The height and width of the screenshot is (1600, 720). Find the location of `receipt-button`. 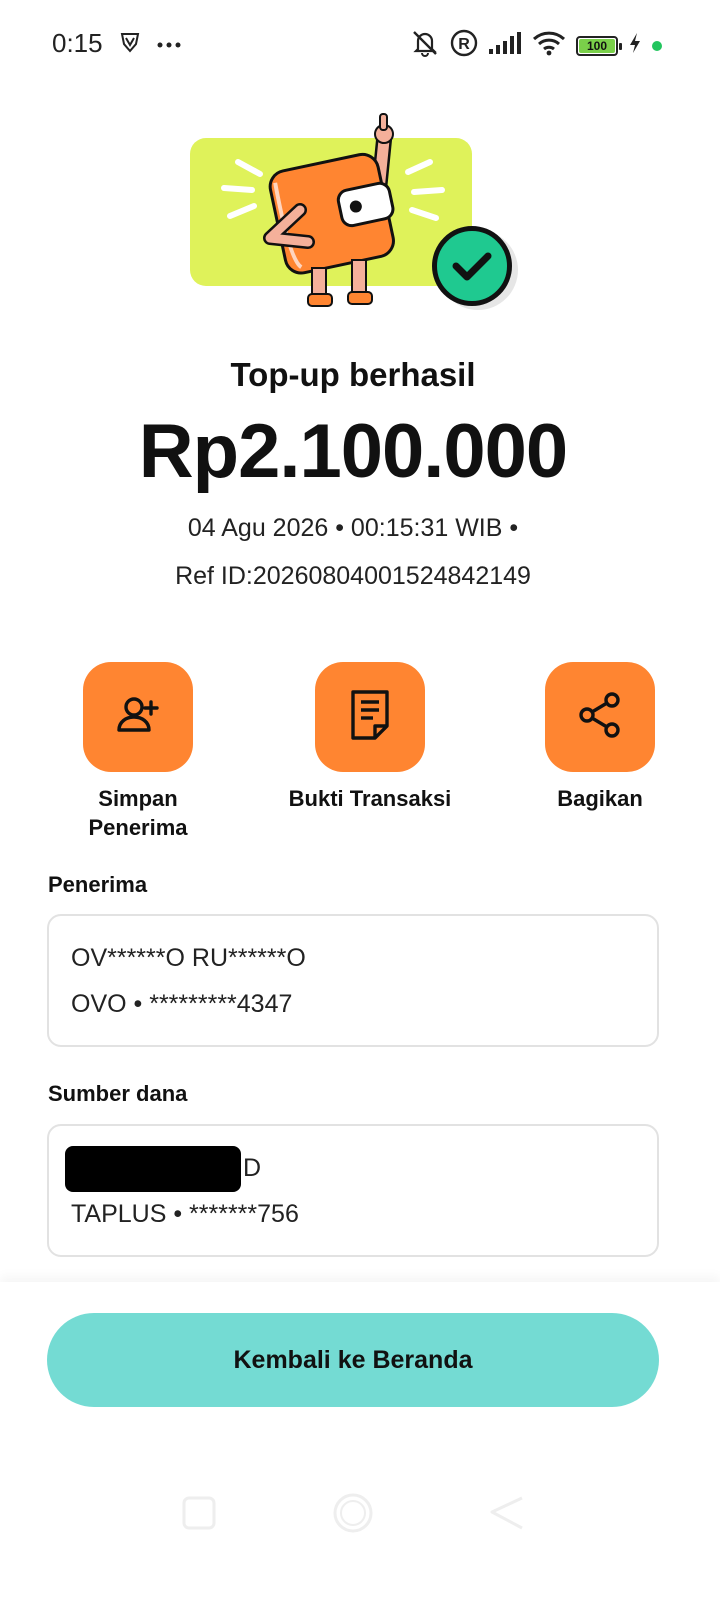

receipt-button is located at coordinates (370, 717).